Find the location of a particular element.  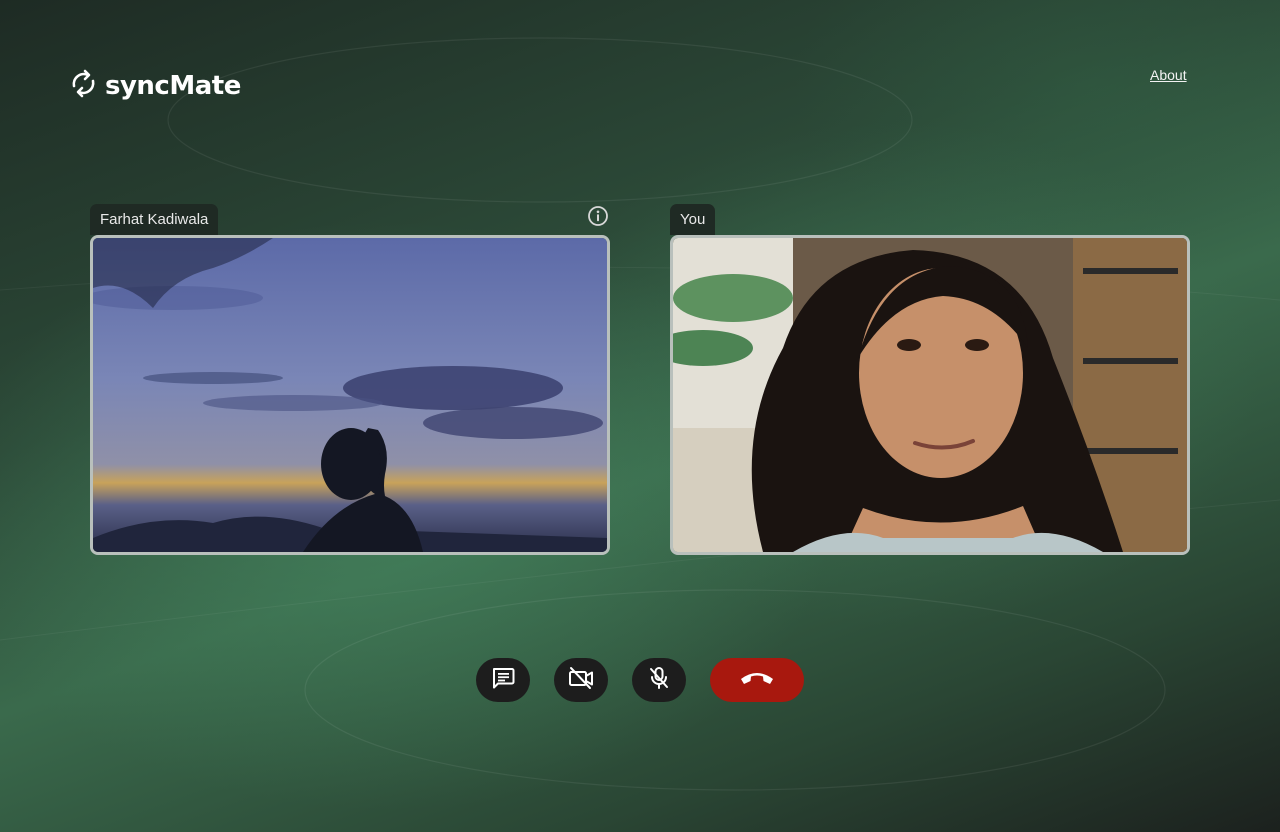

camera-toggle-button is located at coordinates (581, 680).